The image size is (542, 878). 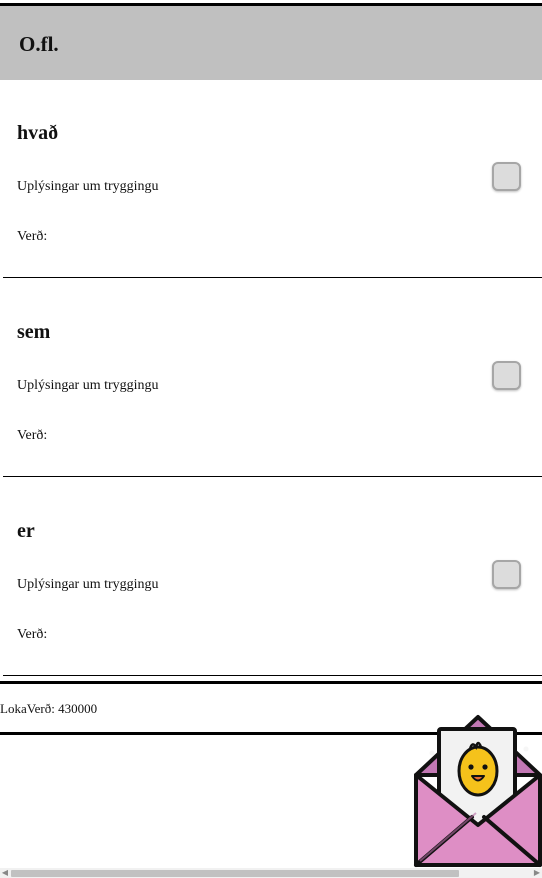 What do you see at coordinates (49, 708) in the screenshot?
I see `total-price: LokaVerð: 430000` at bounding box center [49, 708].